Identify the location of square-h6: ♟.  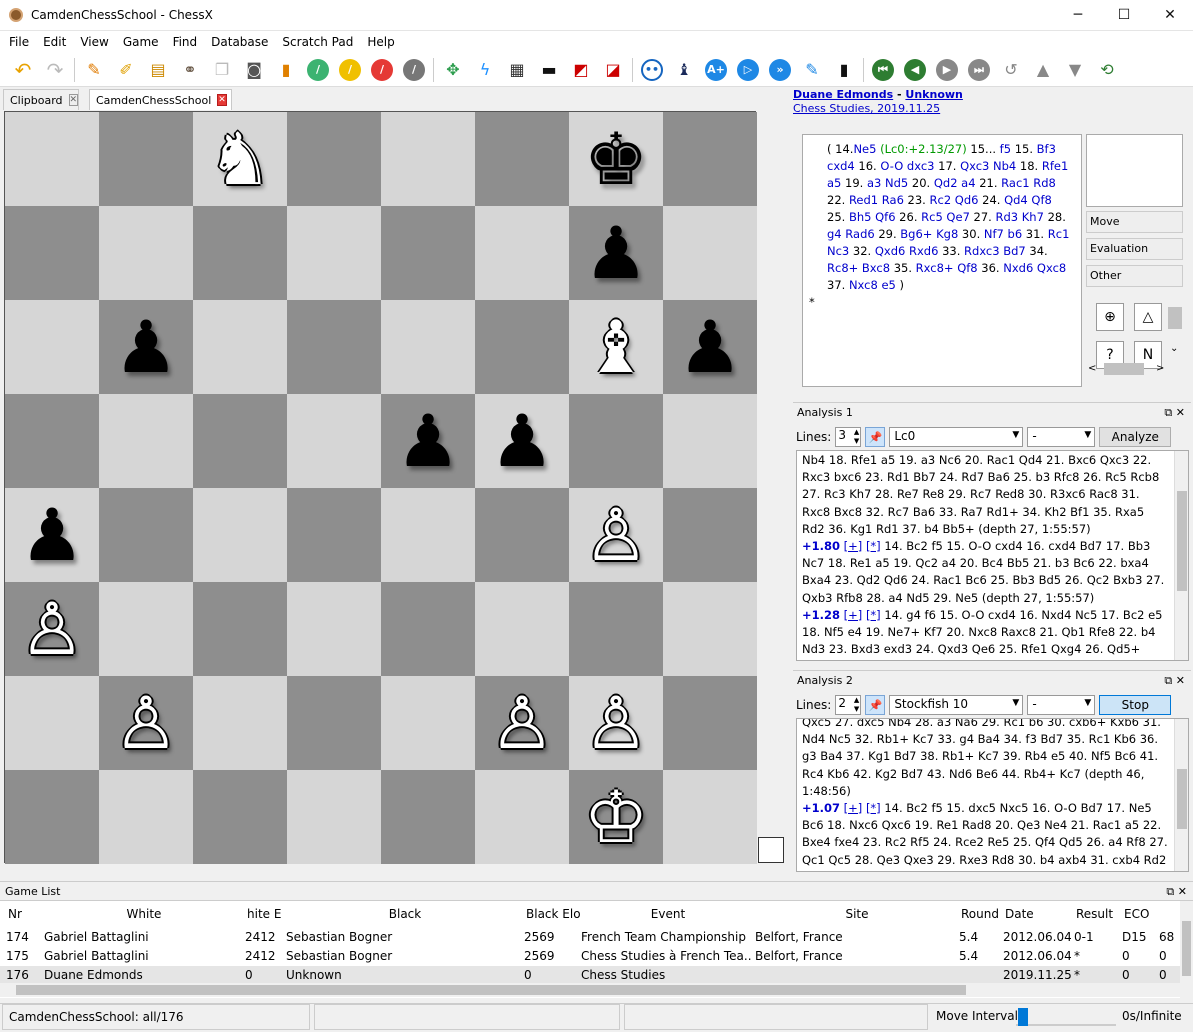
(710, 347).